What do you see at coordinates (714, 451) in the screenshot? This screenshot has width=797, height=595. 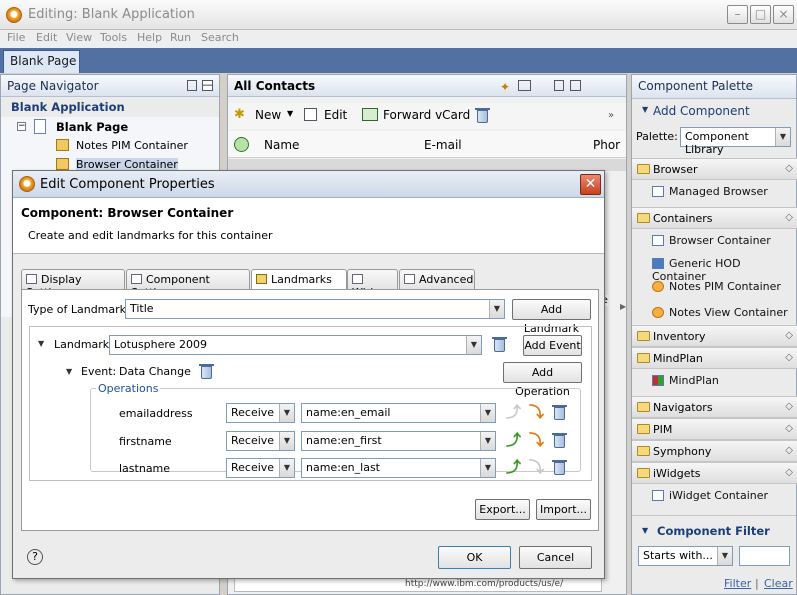 I see `category-symphony: Symphony ◇` at bounding box center [714, 451].